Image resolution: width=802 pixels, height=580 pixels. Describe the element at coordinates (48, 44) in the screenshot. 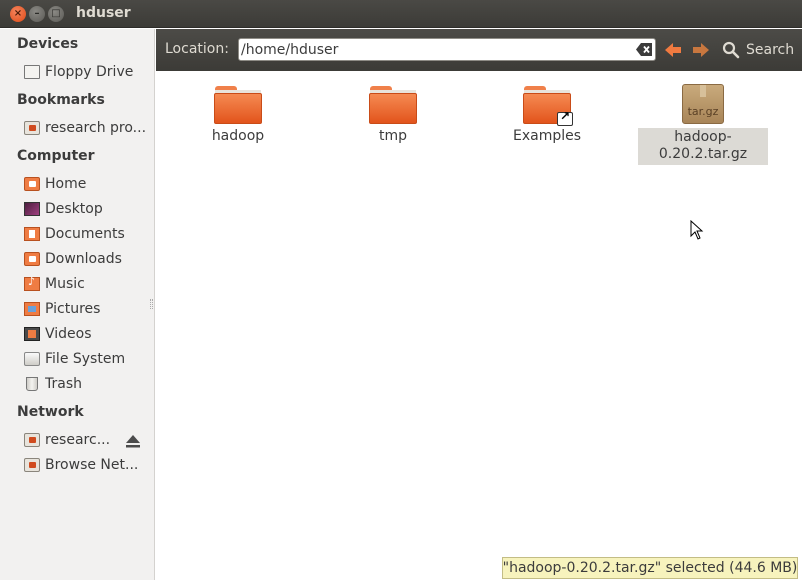

I see `sidebar-heading-devices: Devices` at that location.